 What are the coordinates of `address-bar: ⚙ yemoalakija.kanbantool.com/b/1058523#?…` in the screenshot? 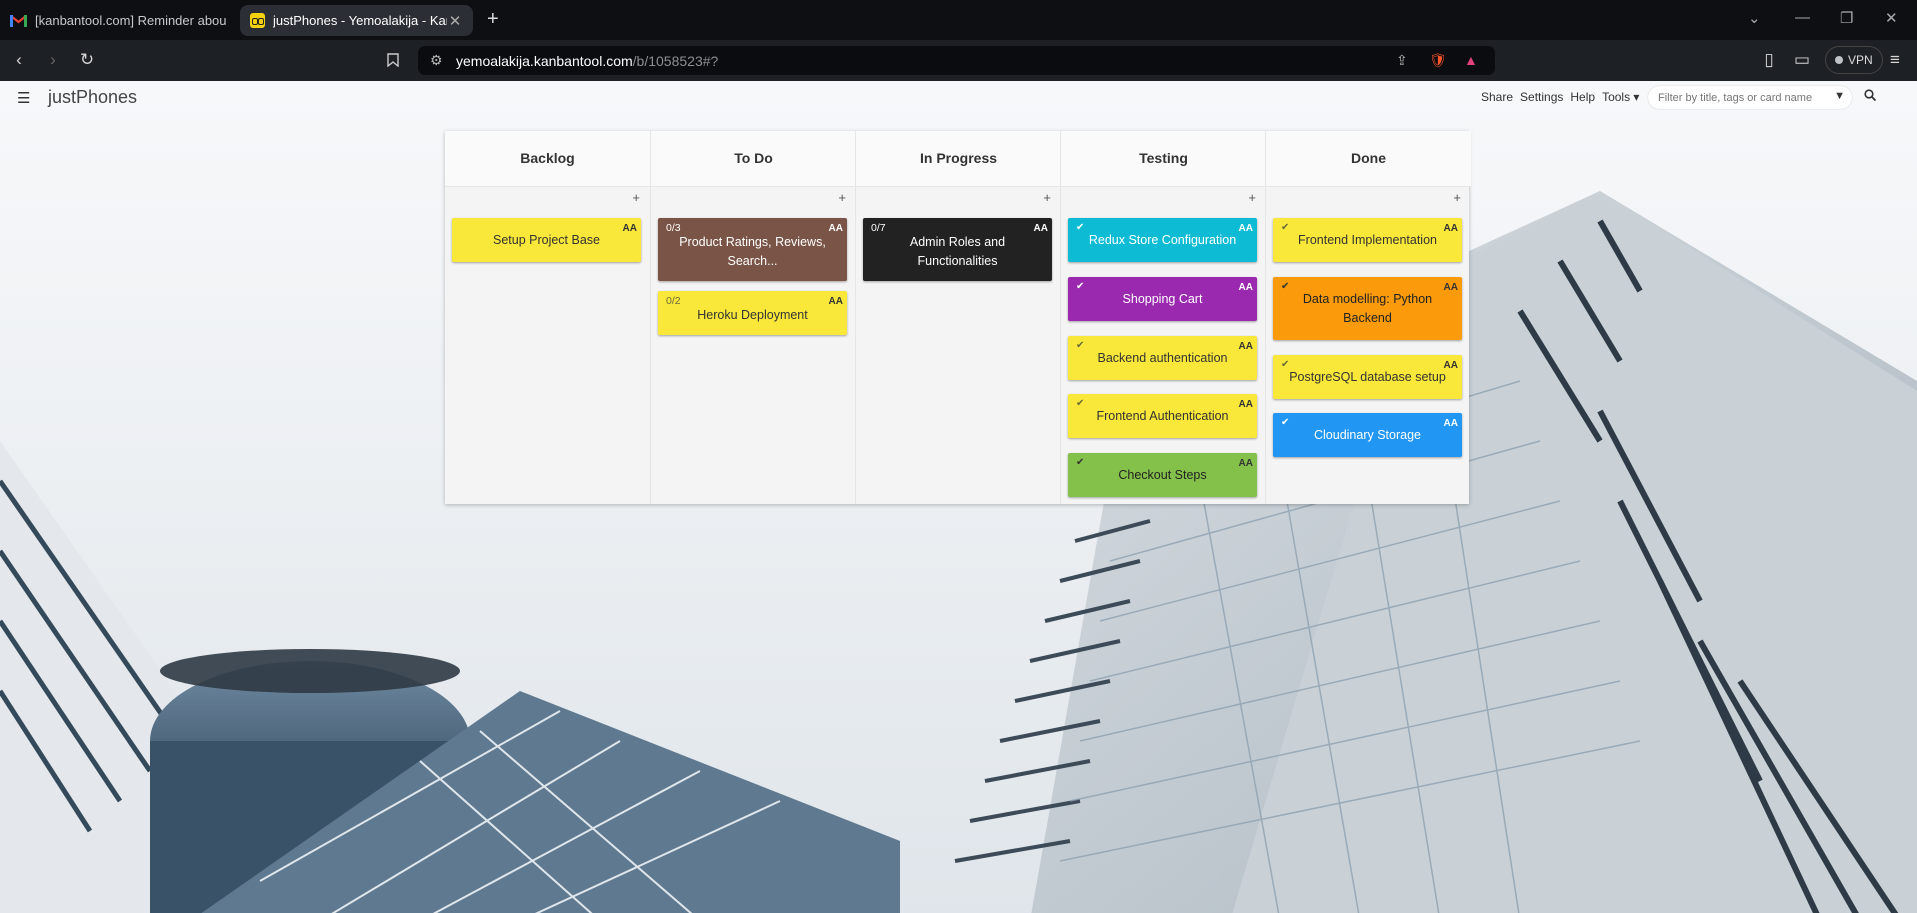 It's located at (956, 60).